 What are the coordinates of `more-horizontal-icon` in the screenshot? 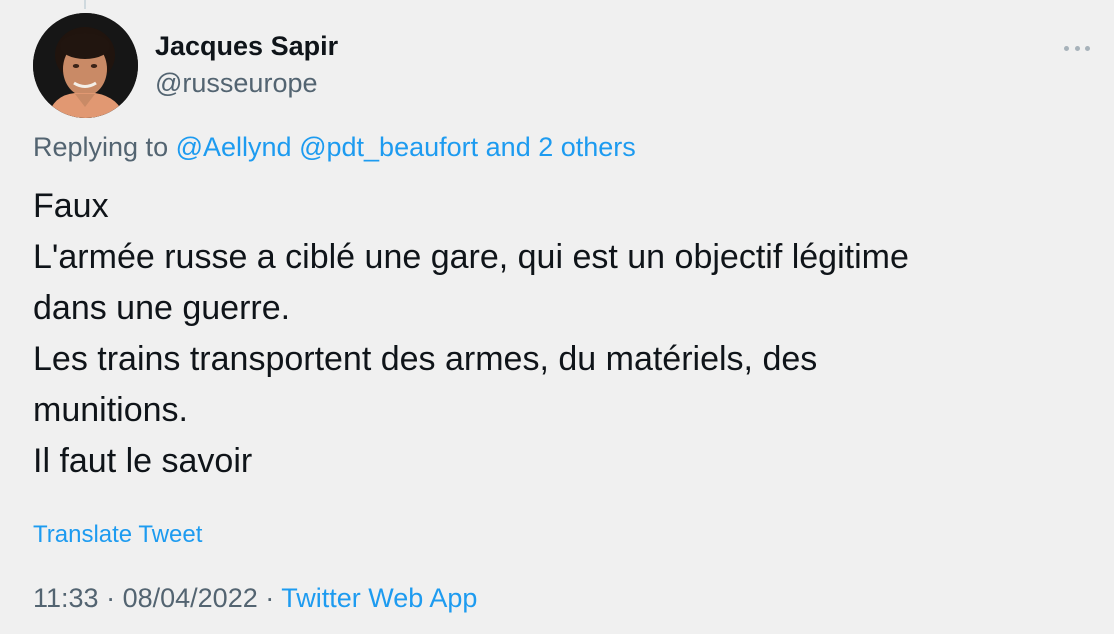 It's located at (1077, 48).